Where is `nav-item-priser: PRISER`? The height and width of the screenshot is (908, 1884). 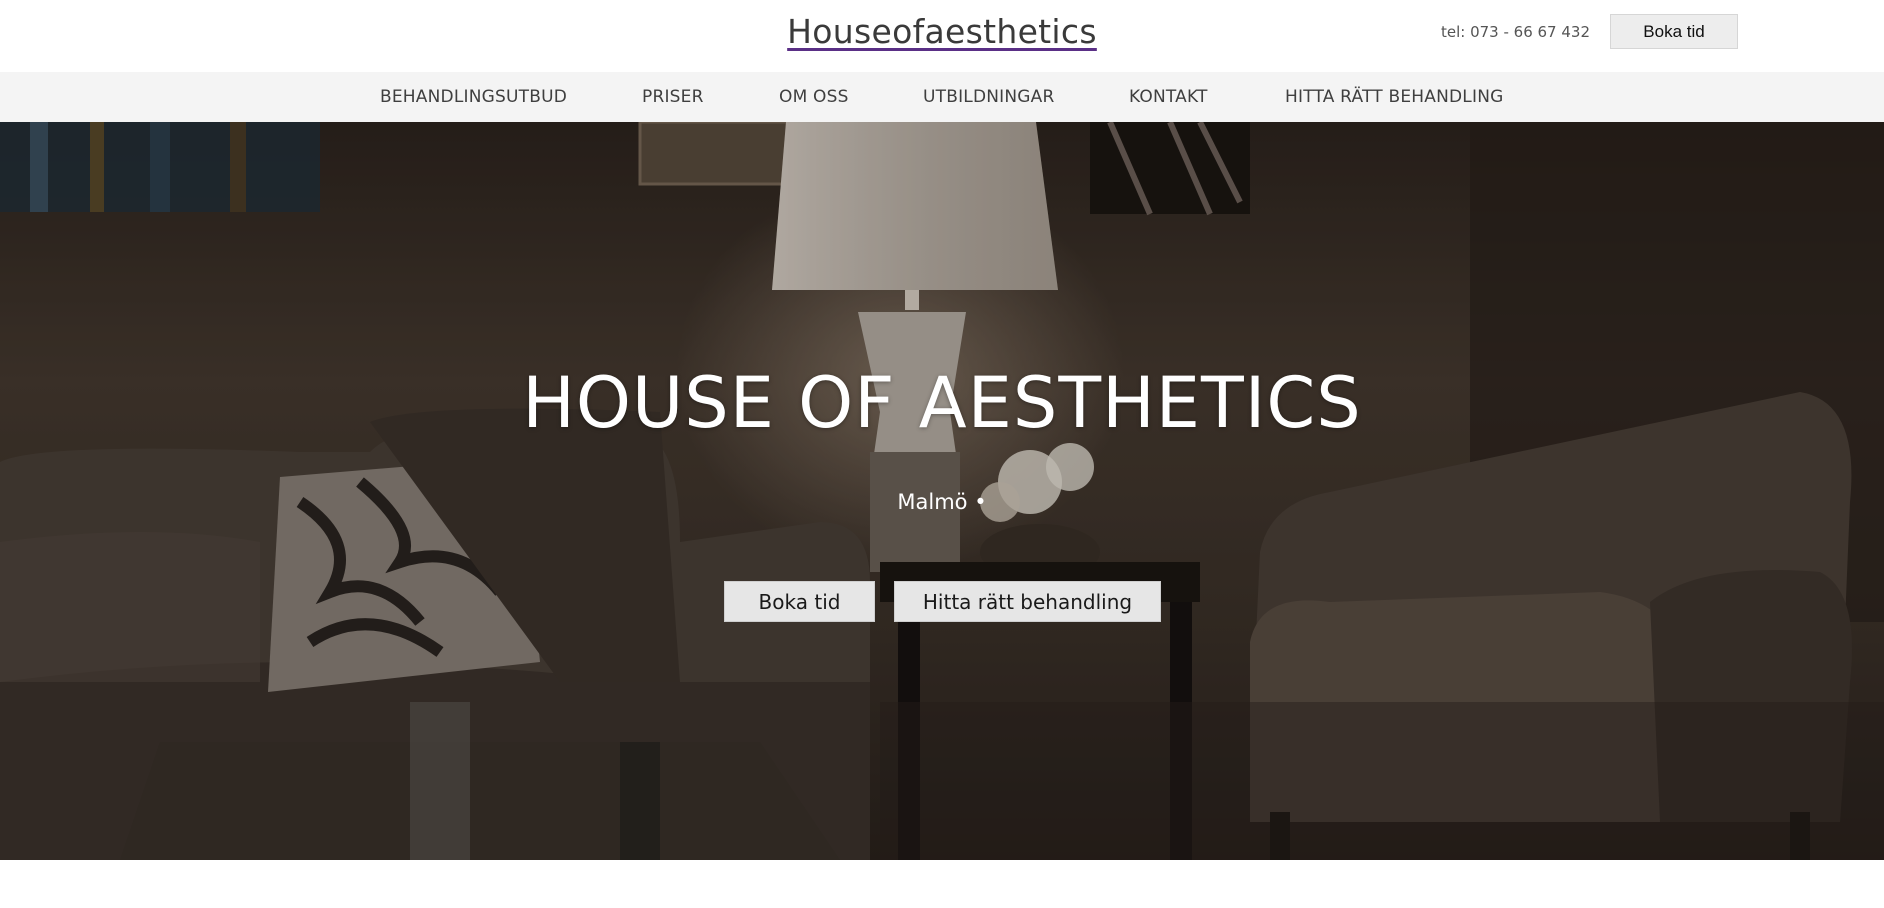
nav-item-priser: PRISER is located at coordinates (673, 97).